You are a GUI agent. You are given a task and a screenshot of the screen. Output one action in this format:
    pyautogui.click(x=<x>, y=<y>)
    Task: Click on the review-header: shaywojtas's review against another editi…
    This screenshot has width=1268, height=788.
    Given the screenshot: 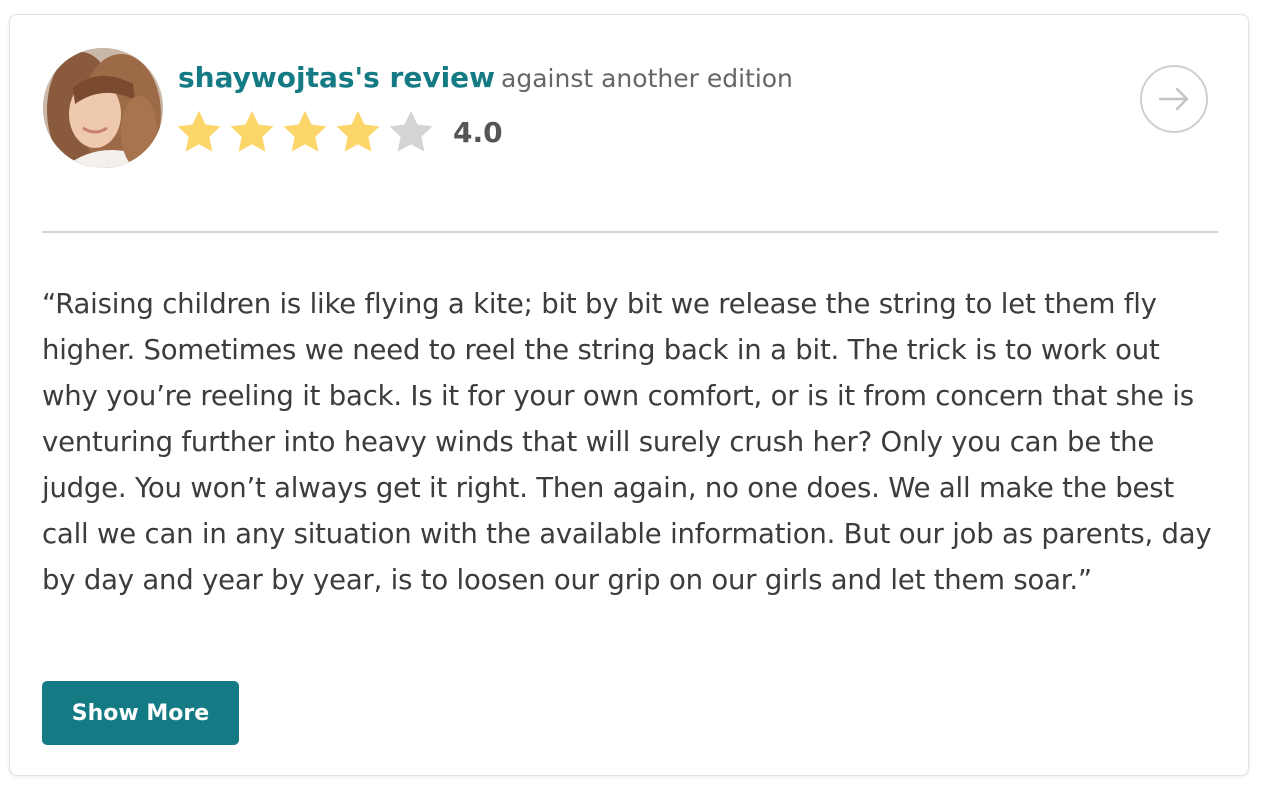 What is the action you would take?
    pyautogui.click(x=485, y=77)
    